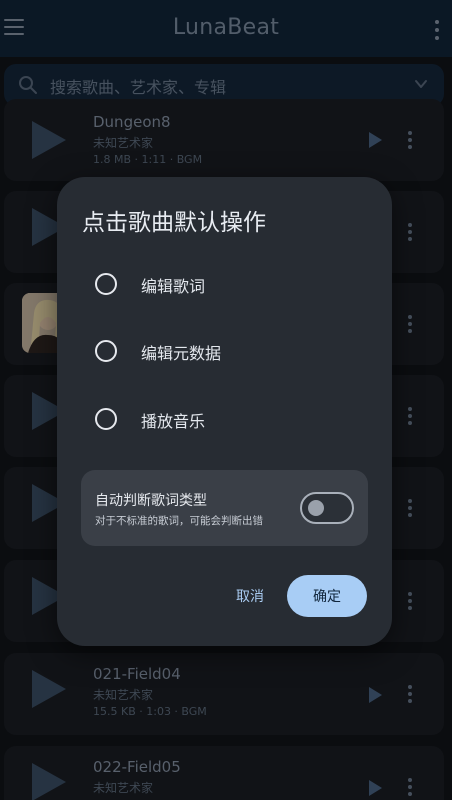 The image size is (452, 800). Describe the element at coordinates (227, 420) in the screenshot. I see `option-play-music: 播放音乐` at that location.